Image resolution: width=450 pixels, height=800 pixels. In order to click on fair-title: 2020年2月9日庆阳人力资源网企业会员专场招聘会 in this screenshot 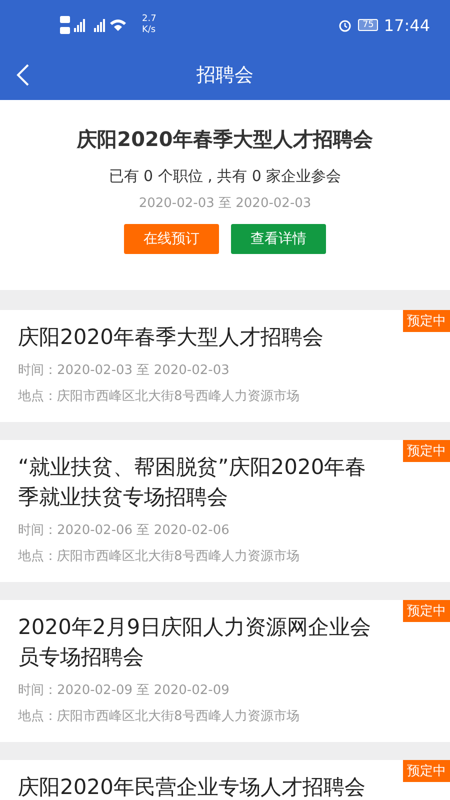, I will do `click(195, 642)`.